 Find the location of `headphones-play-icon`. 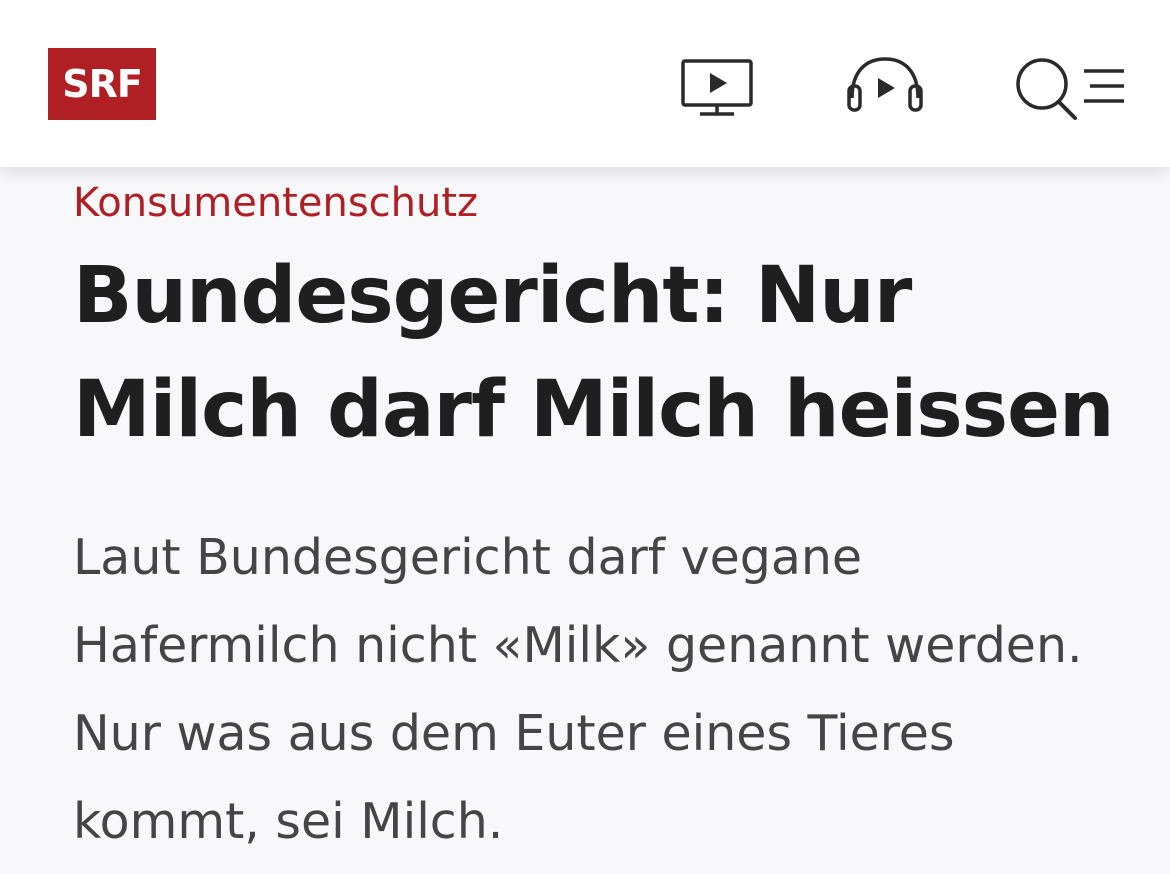

headphones-play-icon is located at coordinates (885, 85).